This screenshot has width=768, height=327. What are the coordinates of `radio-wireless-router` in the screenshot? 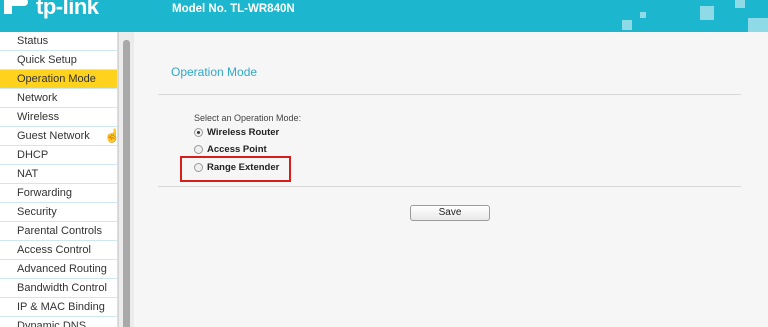 It's located at (198, 132).